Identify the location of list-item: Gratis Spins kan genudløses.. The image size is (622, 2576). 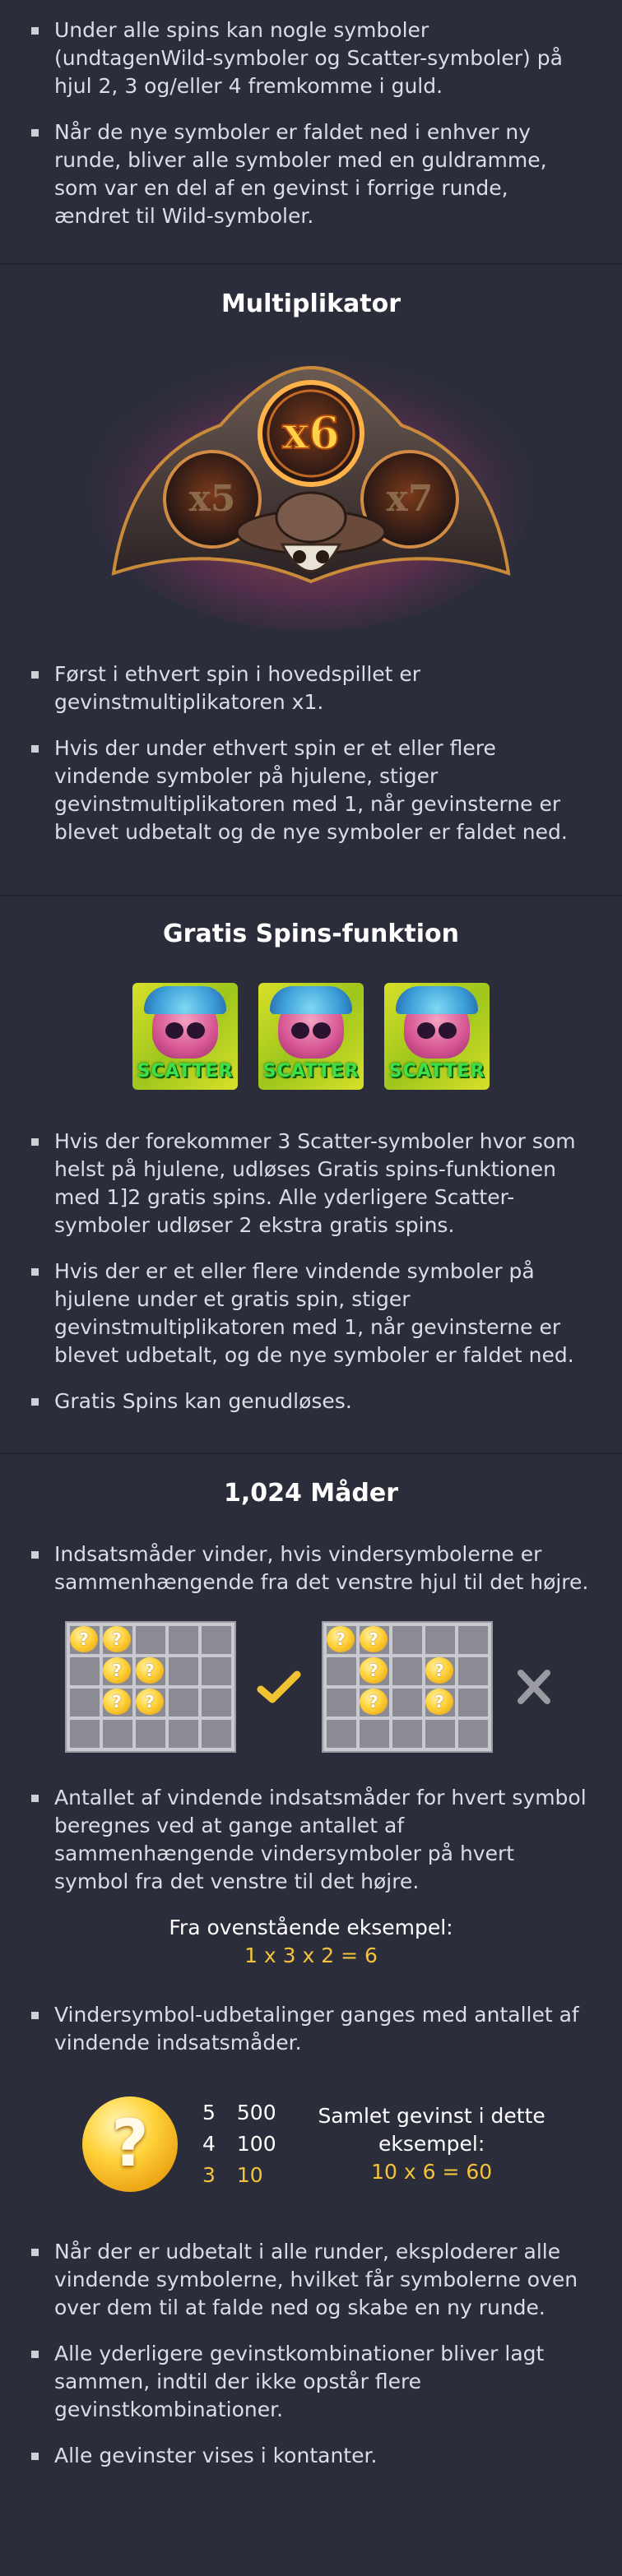
(310, 1401).